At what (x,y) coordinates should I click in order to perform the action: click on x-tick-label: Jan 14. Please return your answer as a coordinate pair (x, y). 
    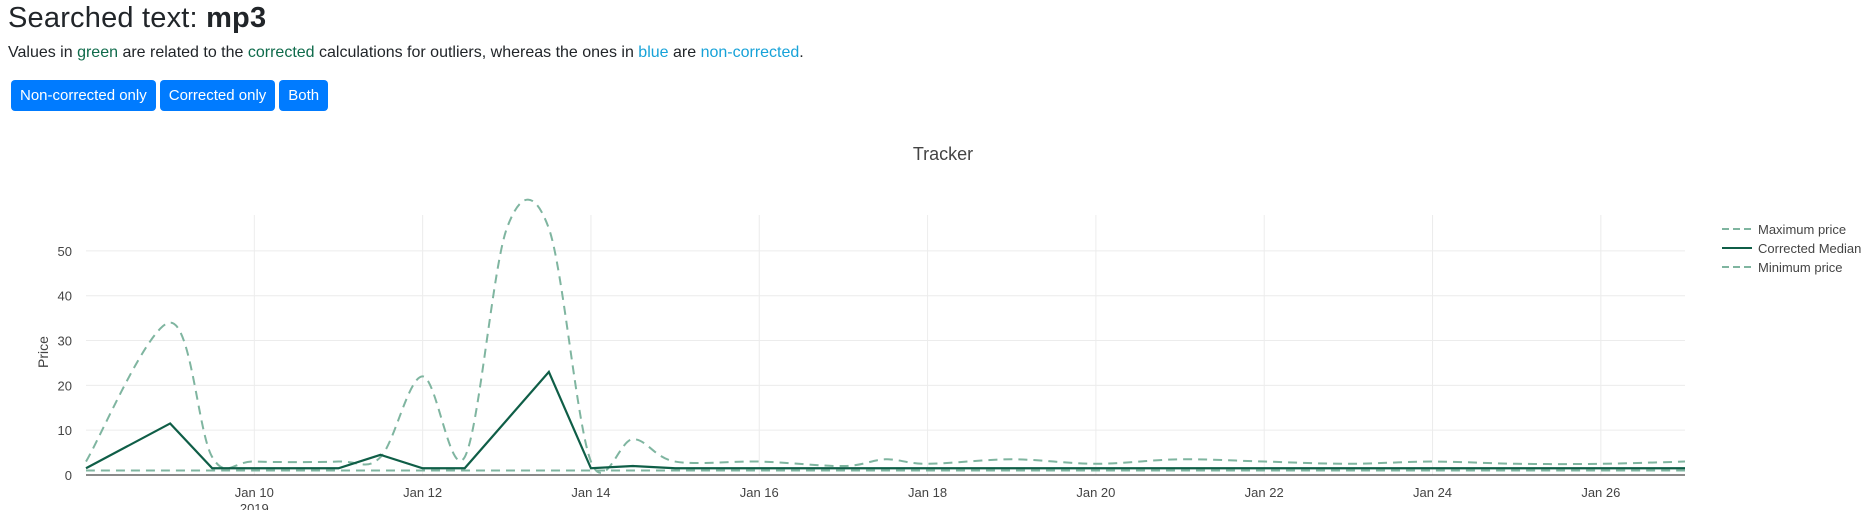
    Looking at the image, I should click on (590, 492).